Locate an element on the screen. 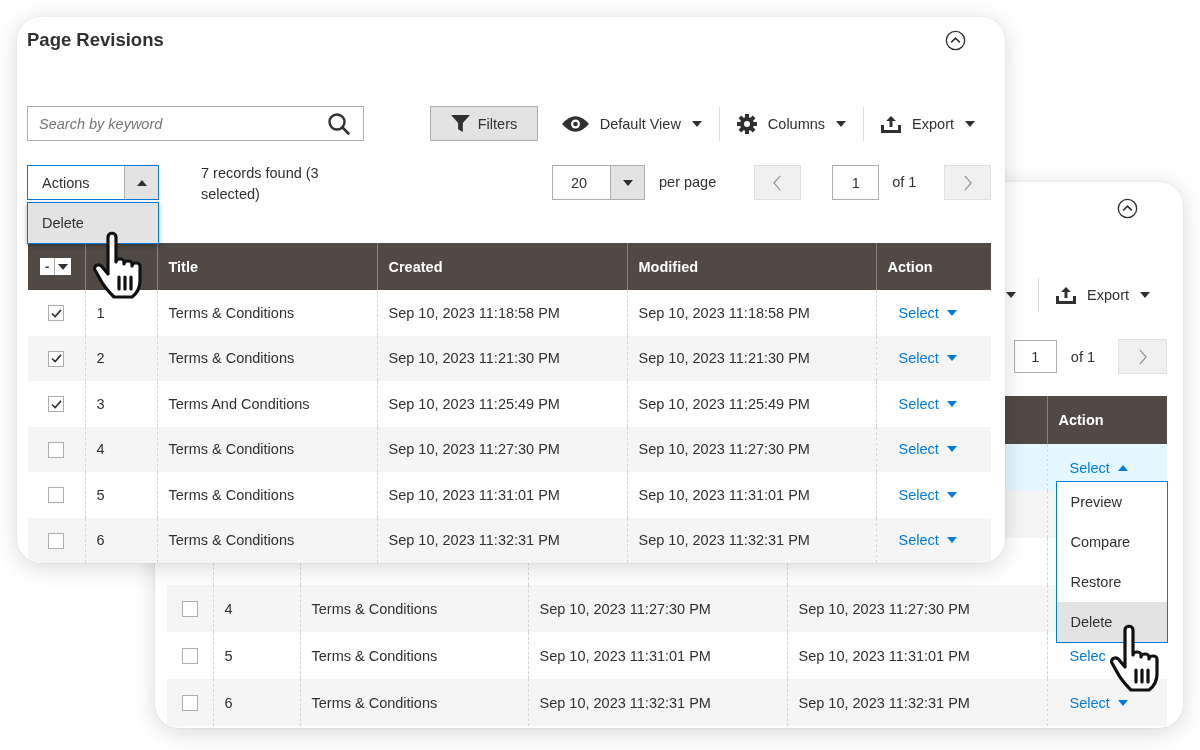 Image resolution: width=1200 pixels, height=750 pixels. search-icon is located at coordinates (339, 124).